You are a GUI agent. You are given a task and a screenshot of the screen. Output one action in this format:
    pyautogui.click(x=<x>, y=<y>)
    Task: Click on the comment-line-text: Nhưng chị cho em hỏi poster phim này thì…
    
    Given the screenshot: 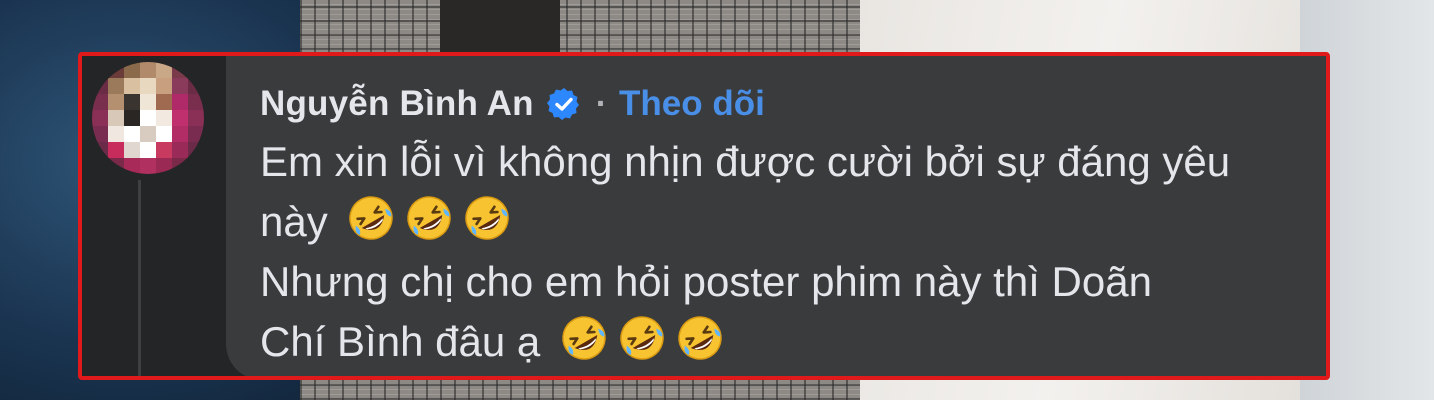 What is the action you would take?
    pyautogui.click(x=706, y=281)
    